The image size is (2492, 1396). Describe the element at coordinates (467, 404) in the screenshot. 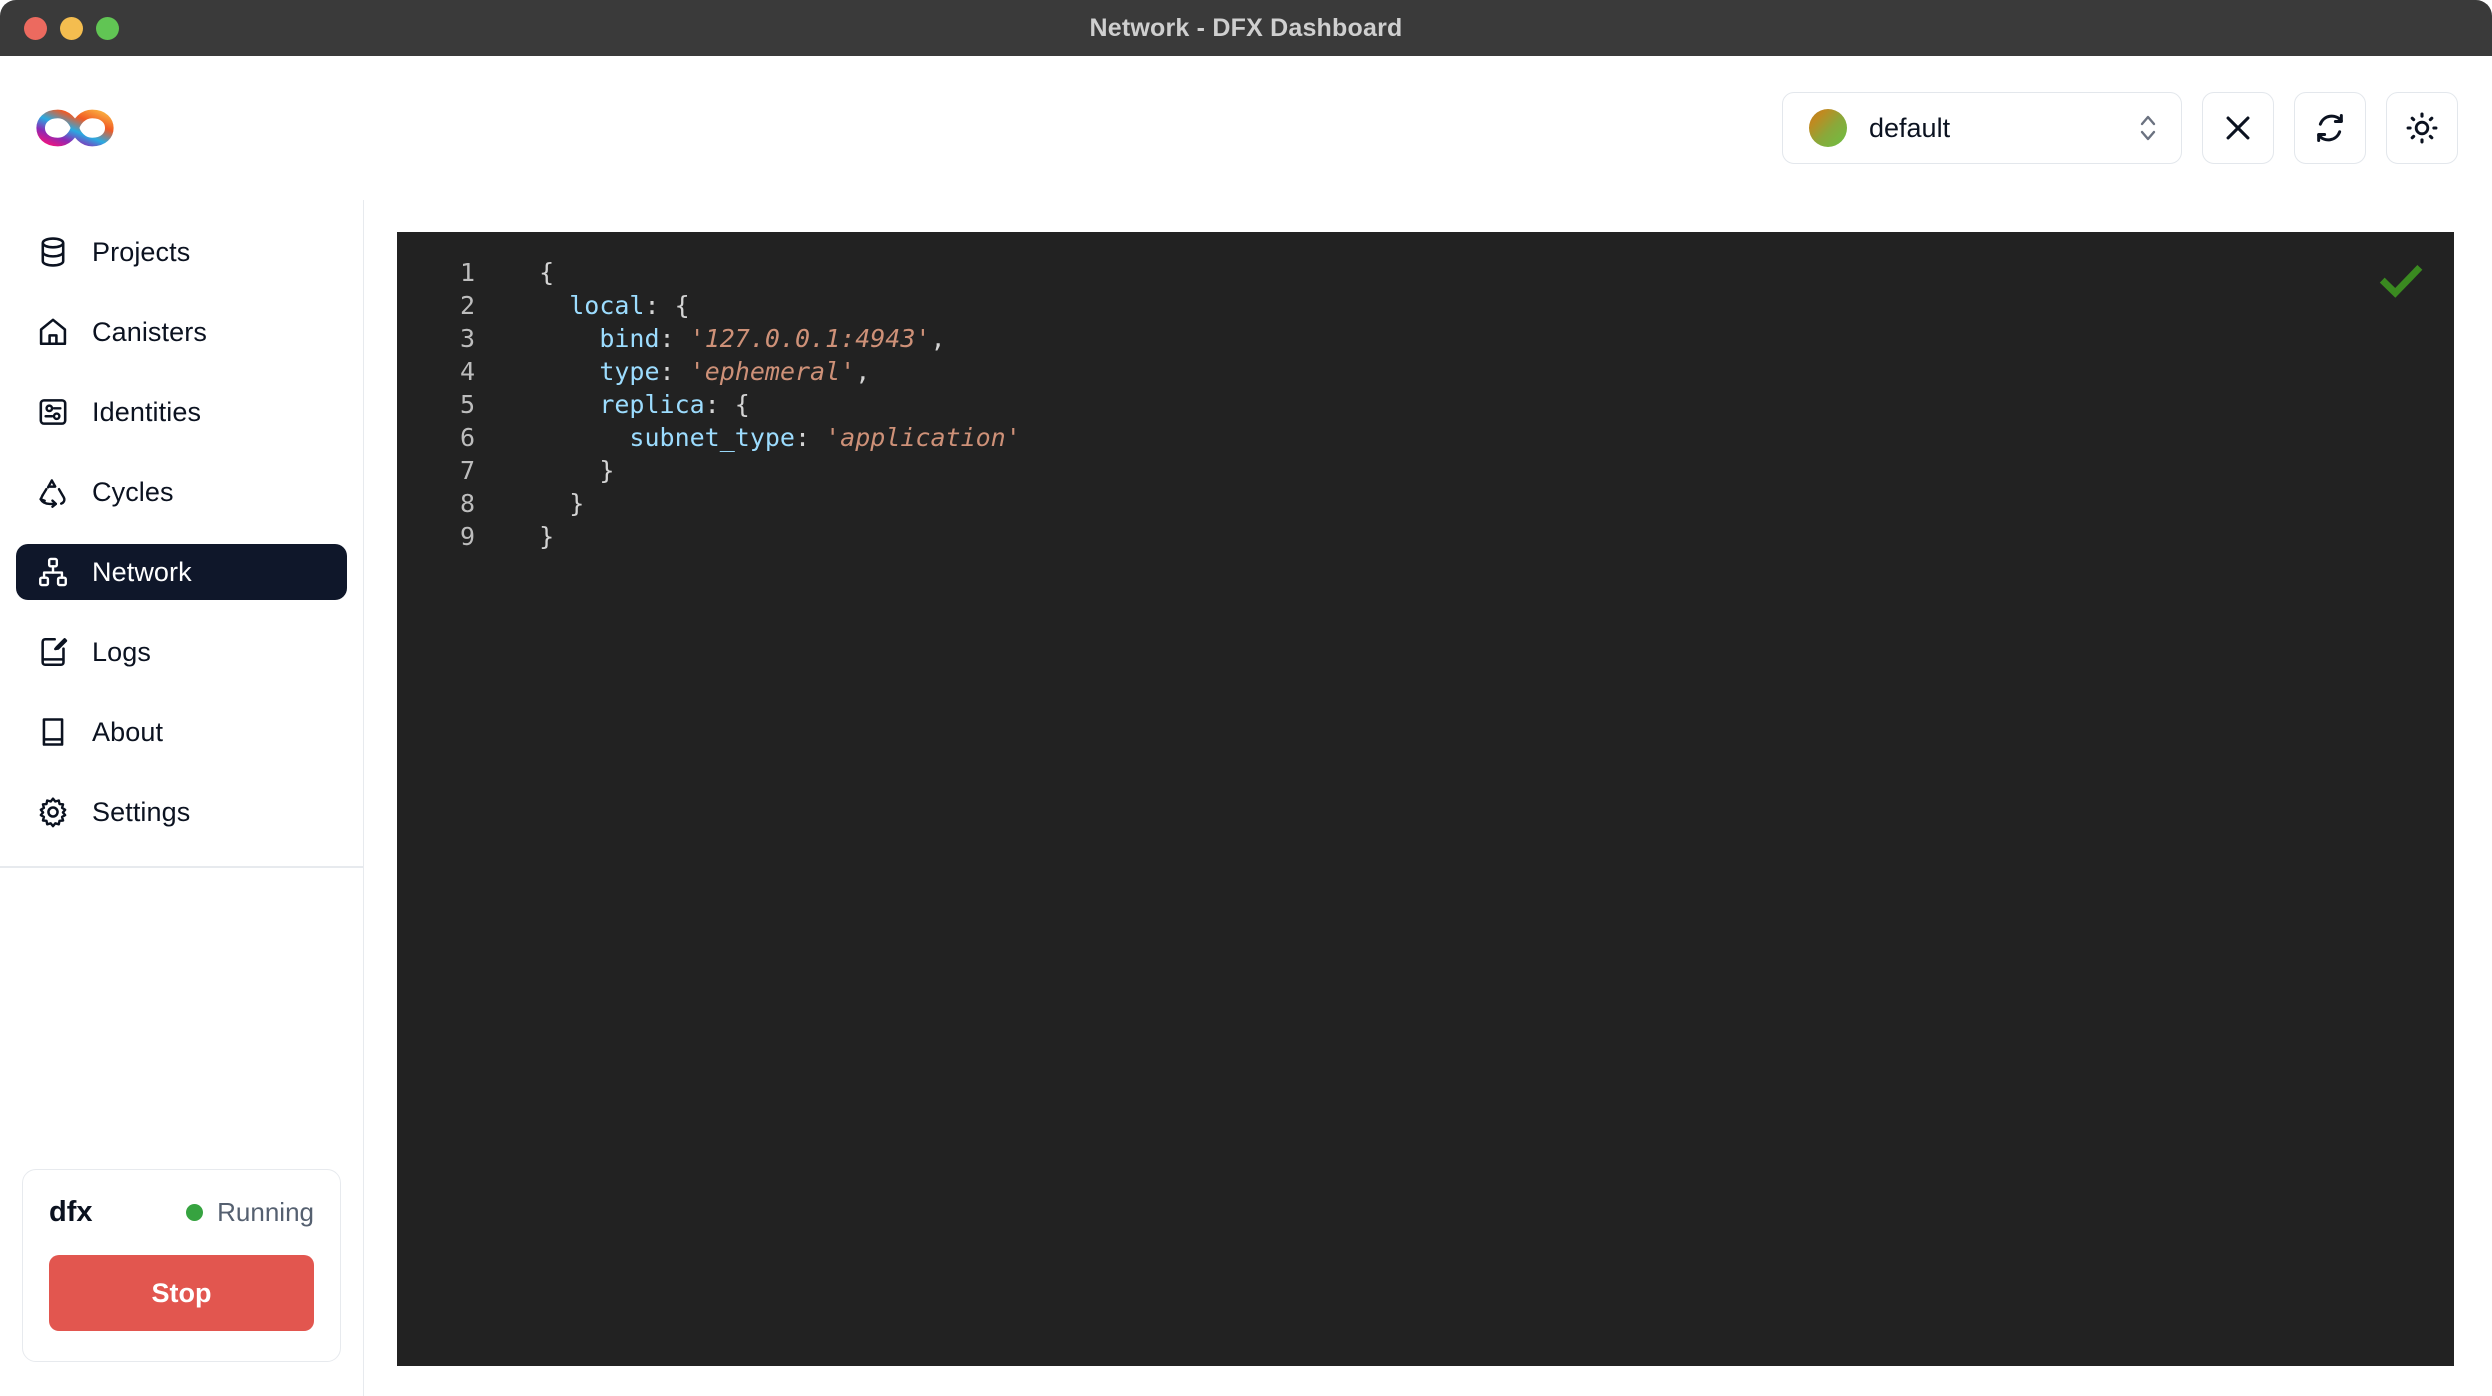

I see `line-number-gutter: 1 2 3 4 5 6 7 8 9` at that location.